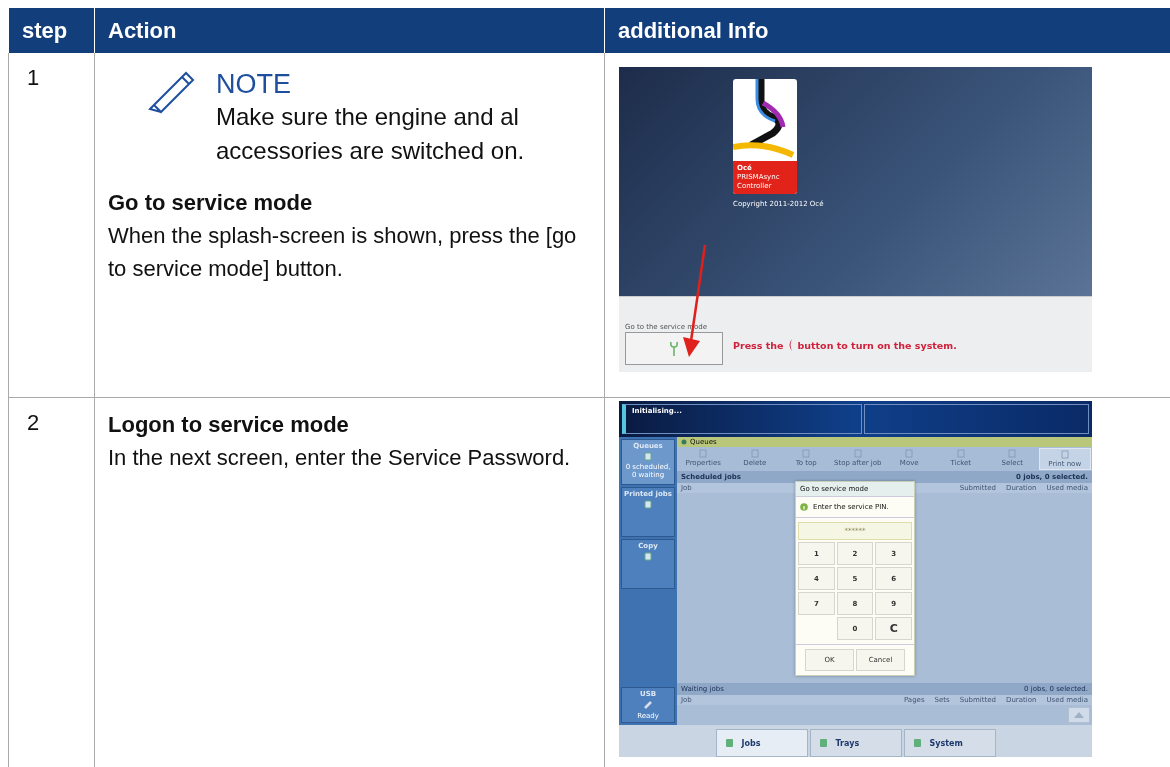 The width and height of the screenshot is (1170, 767). What do you see at coordinates (761, 743) in the screenshot?
I see `bottom-tab: Jobs` at bounding box center [761, 743].